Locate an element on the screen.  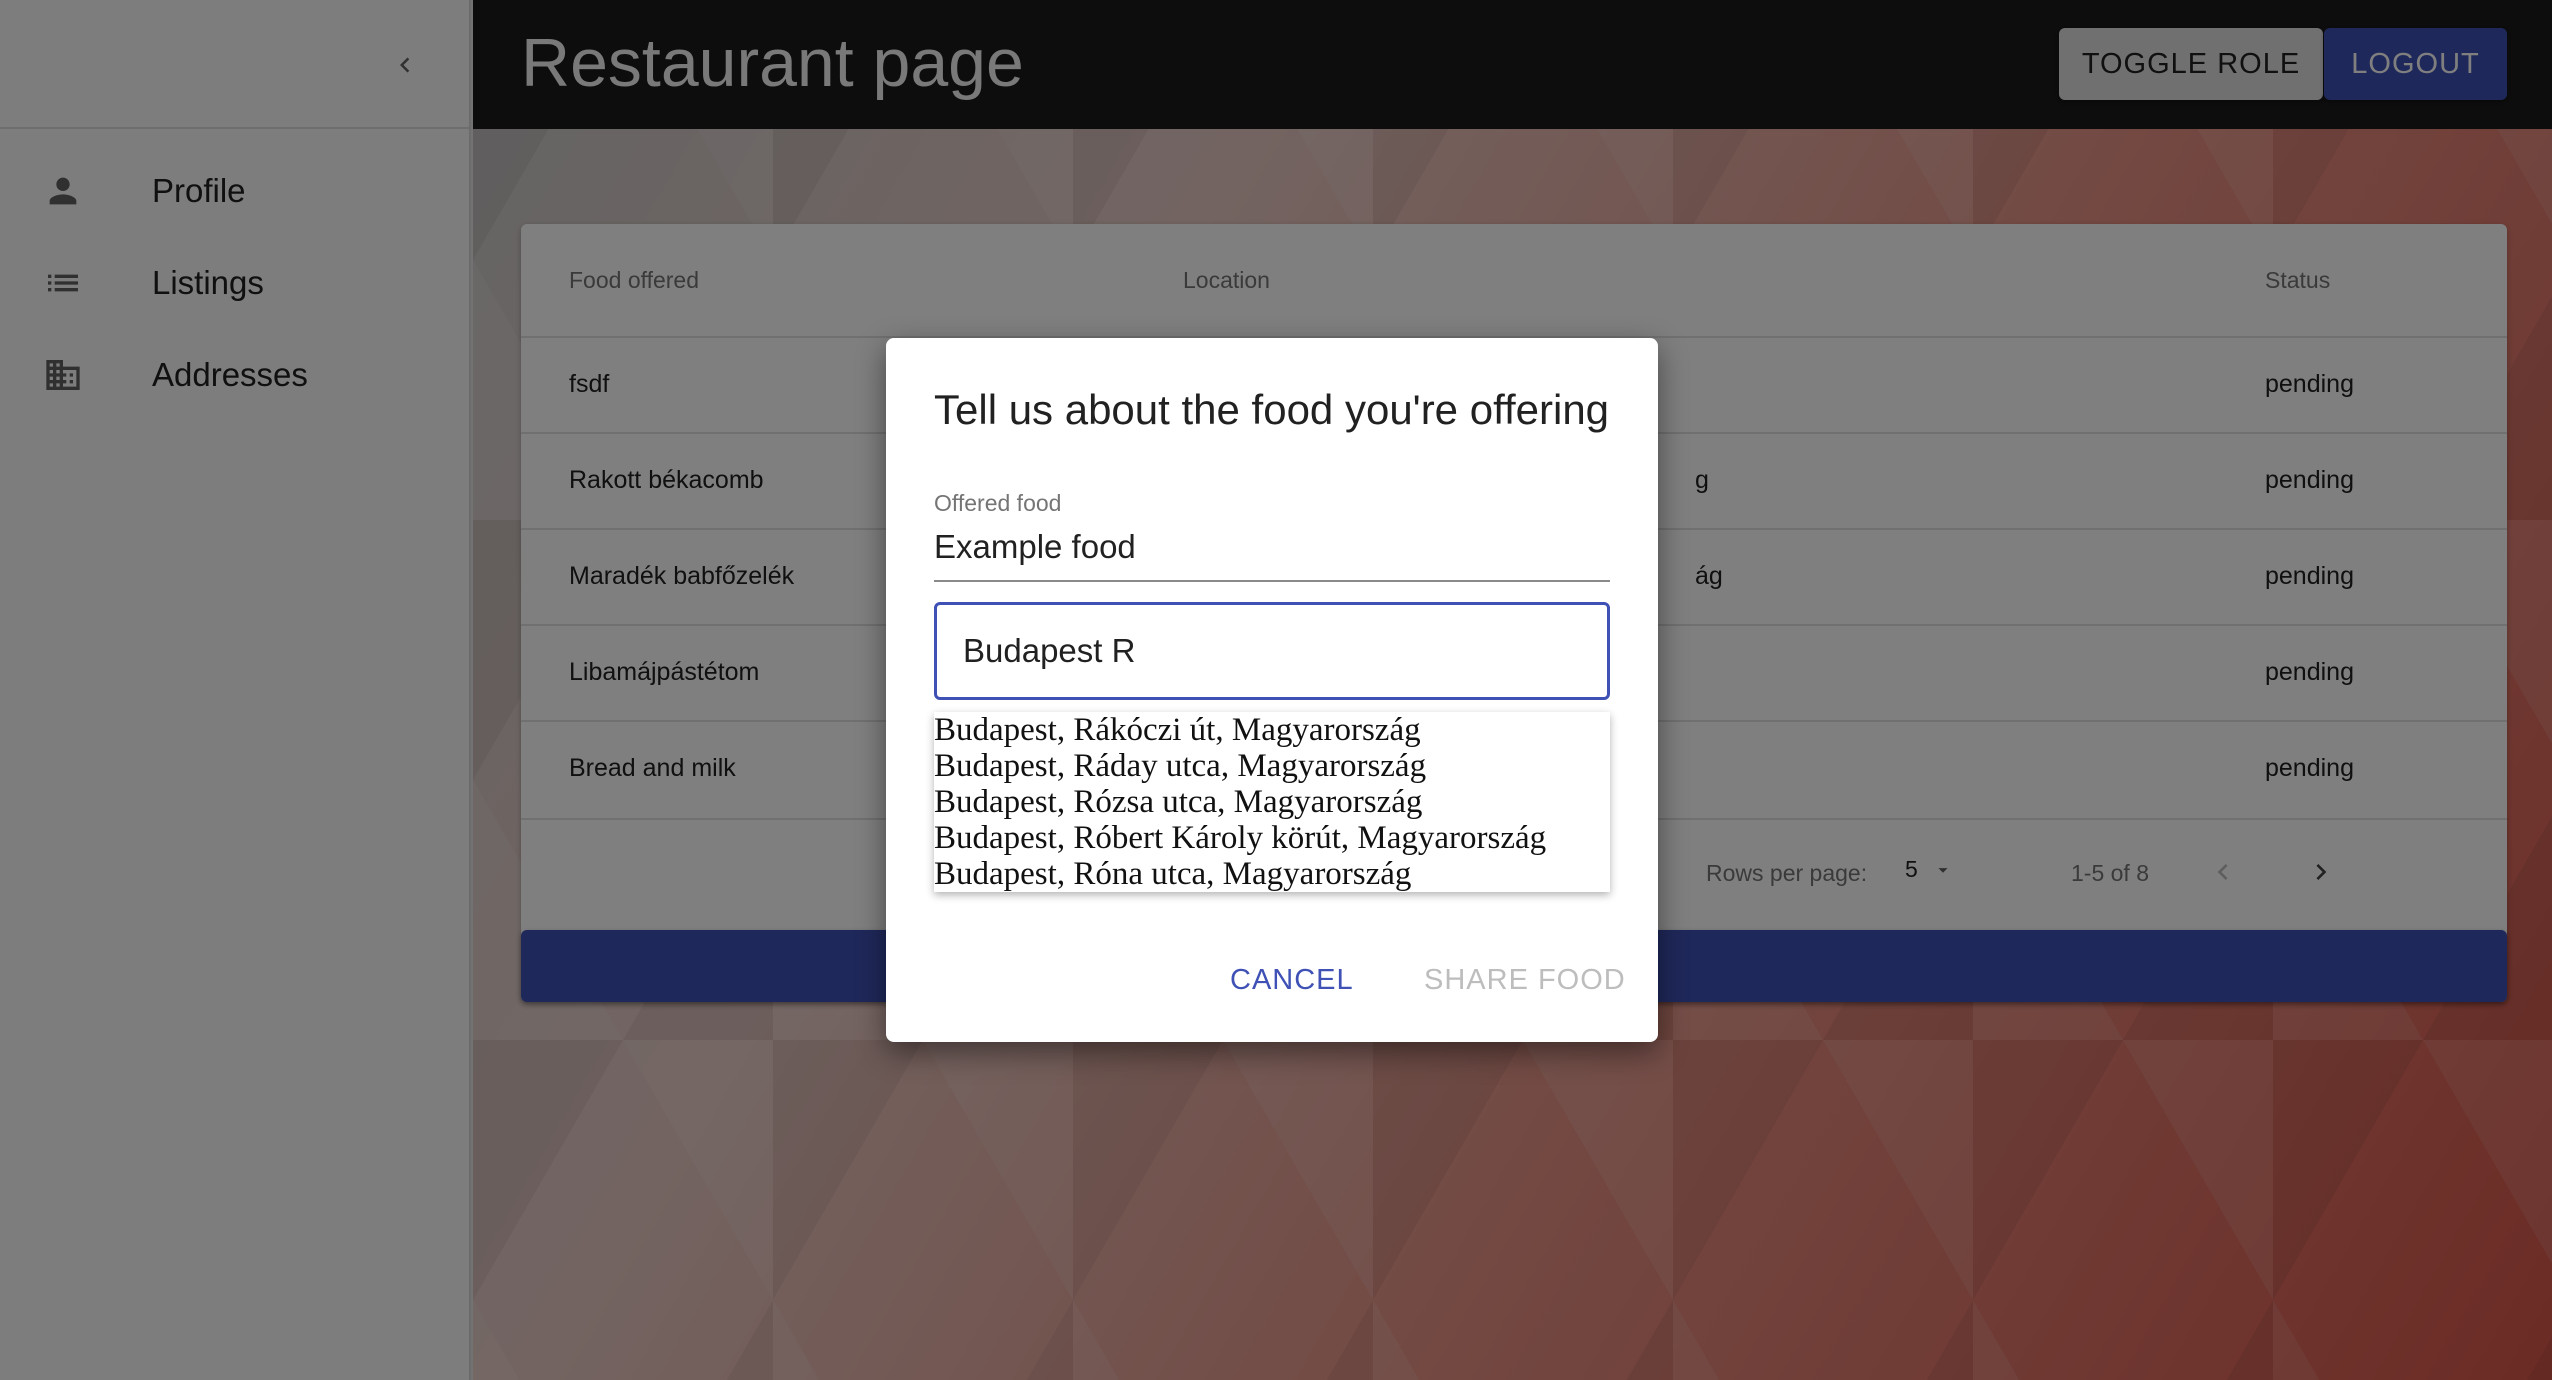
dialog-title: Tell us about the food you're offering is located at coordinates (1272, 409).